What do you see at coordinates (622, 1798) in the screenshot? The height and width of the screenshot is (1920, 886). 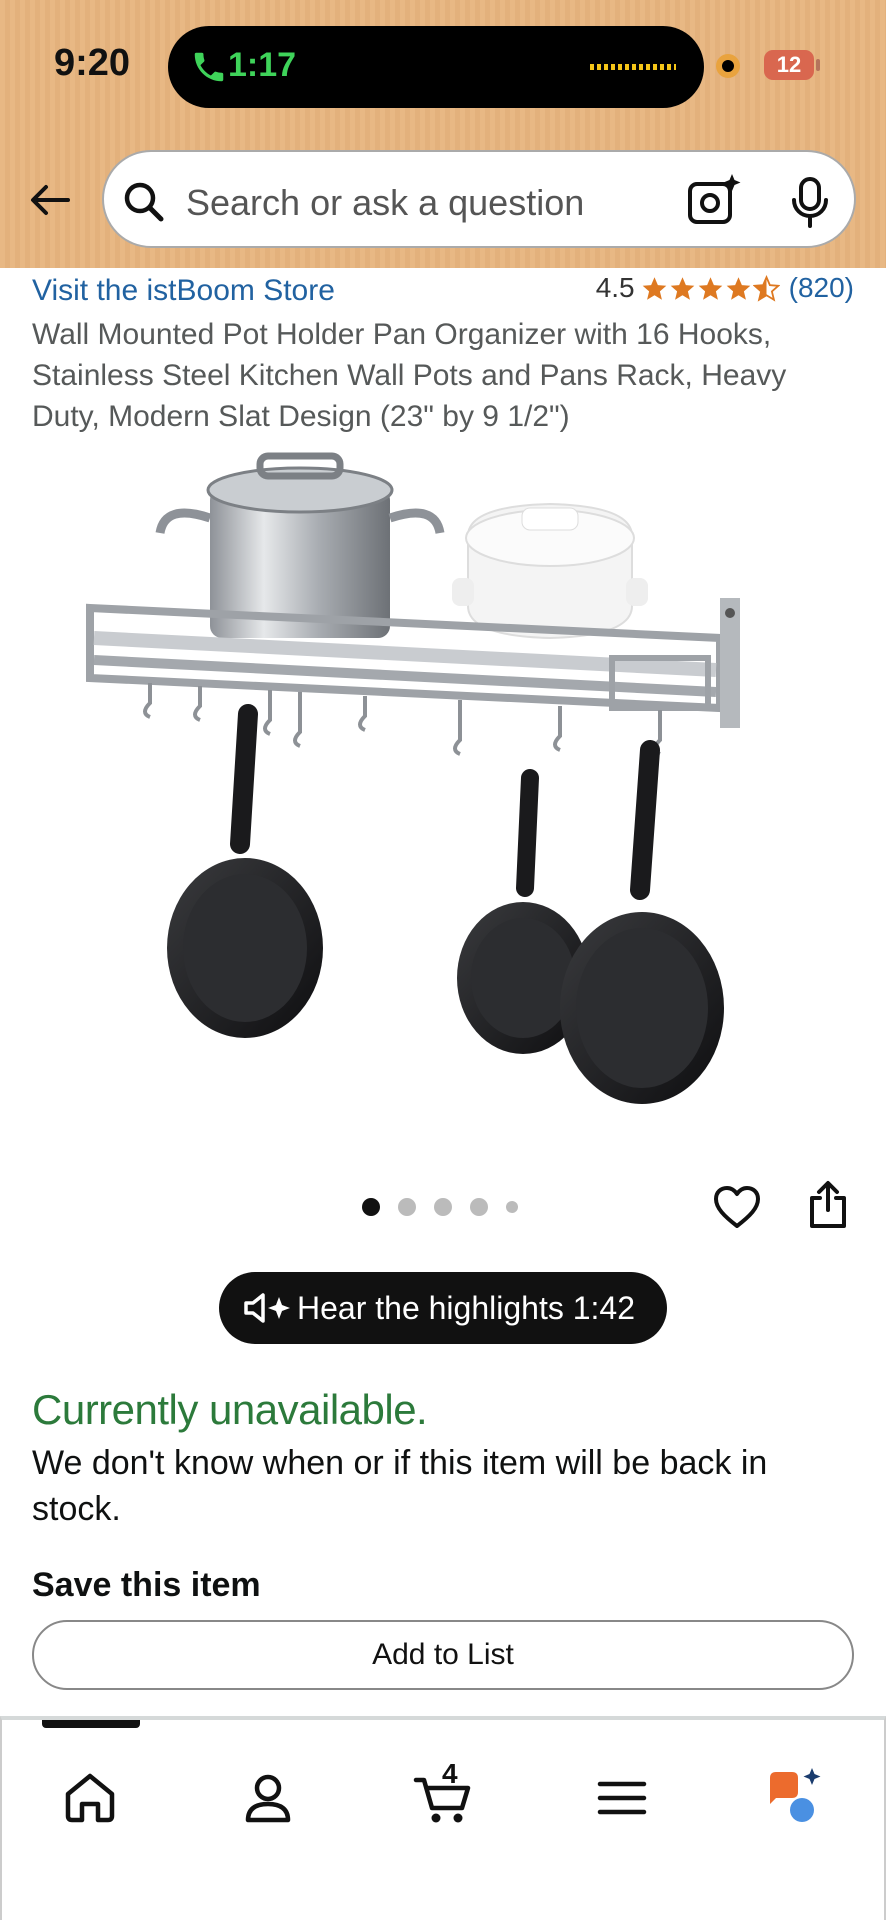 I see `menu-icon` at bounding box center [622, 1798].